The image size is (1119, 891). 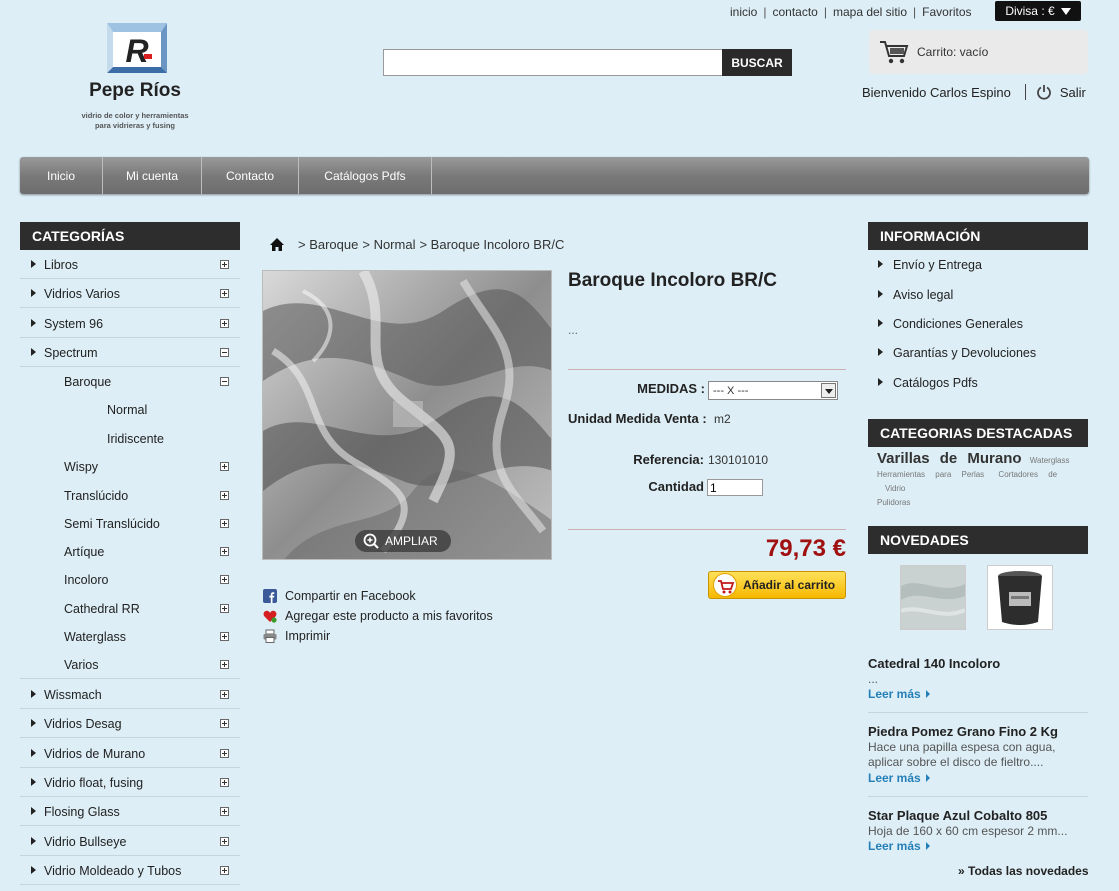 I want to click on category-item: Vidrios Desag, so click(x=130, y=723).